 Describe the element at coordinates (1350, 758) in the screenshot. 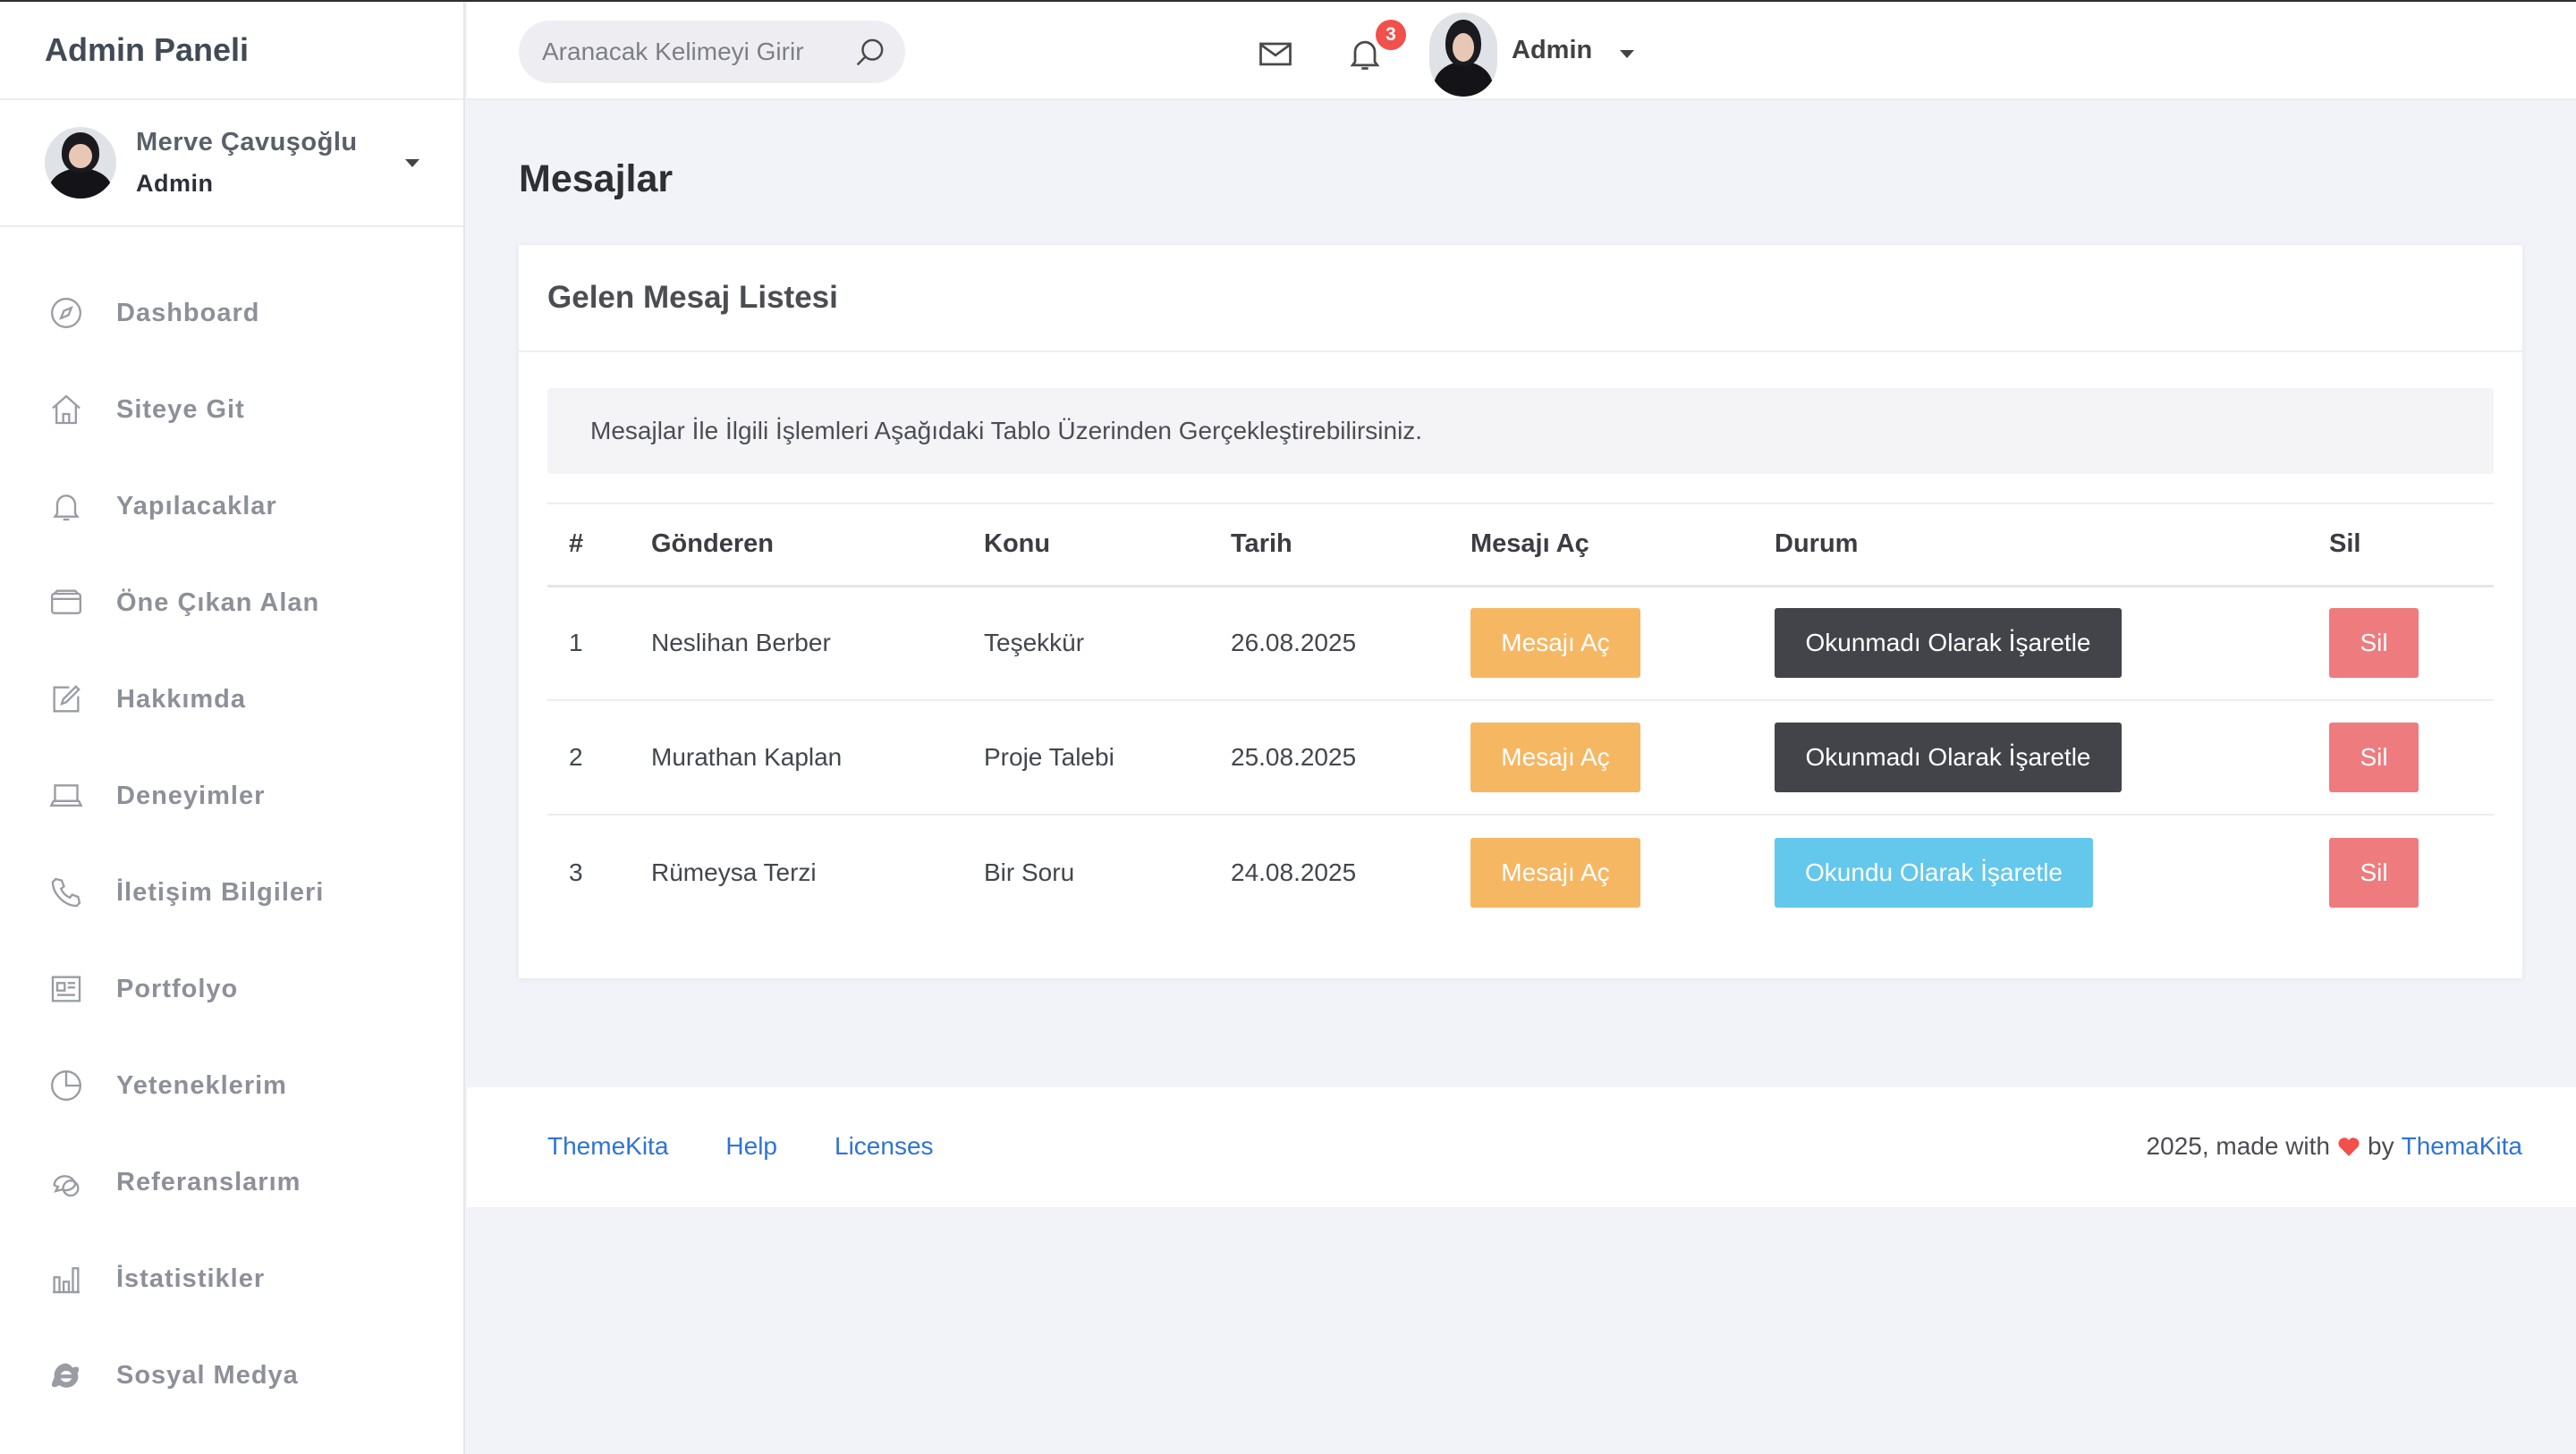

I see `row-date: 25.08.2025` at that location.